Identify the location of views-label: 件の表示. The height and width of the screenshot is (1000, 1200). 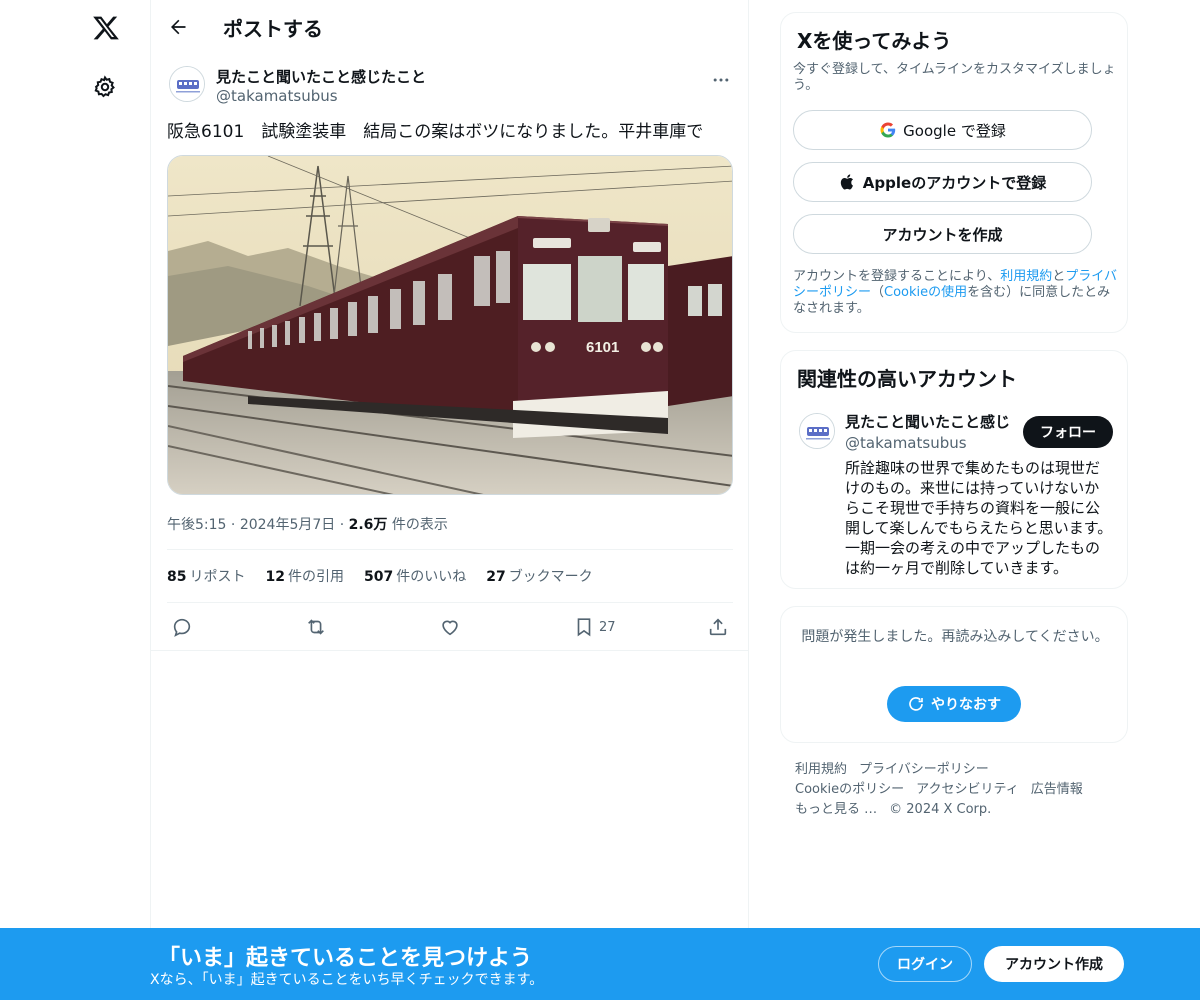
(419, 525).